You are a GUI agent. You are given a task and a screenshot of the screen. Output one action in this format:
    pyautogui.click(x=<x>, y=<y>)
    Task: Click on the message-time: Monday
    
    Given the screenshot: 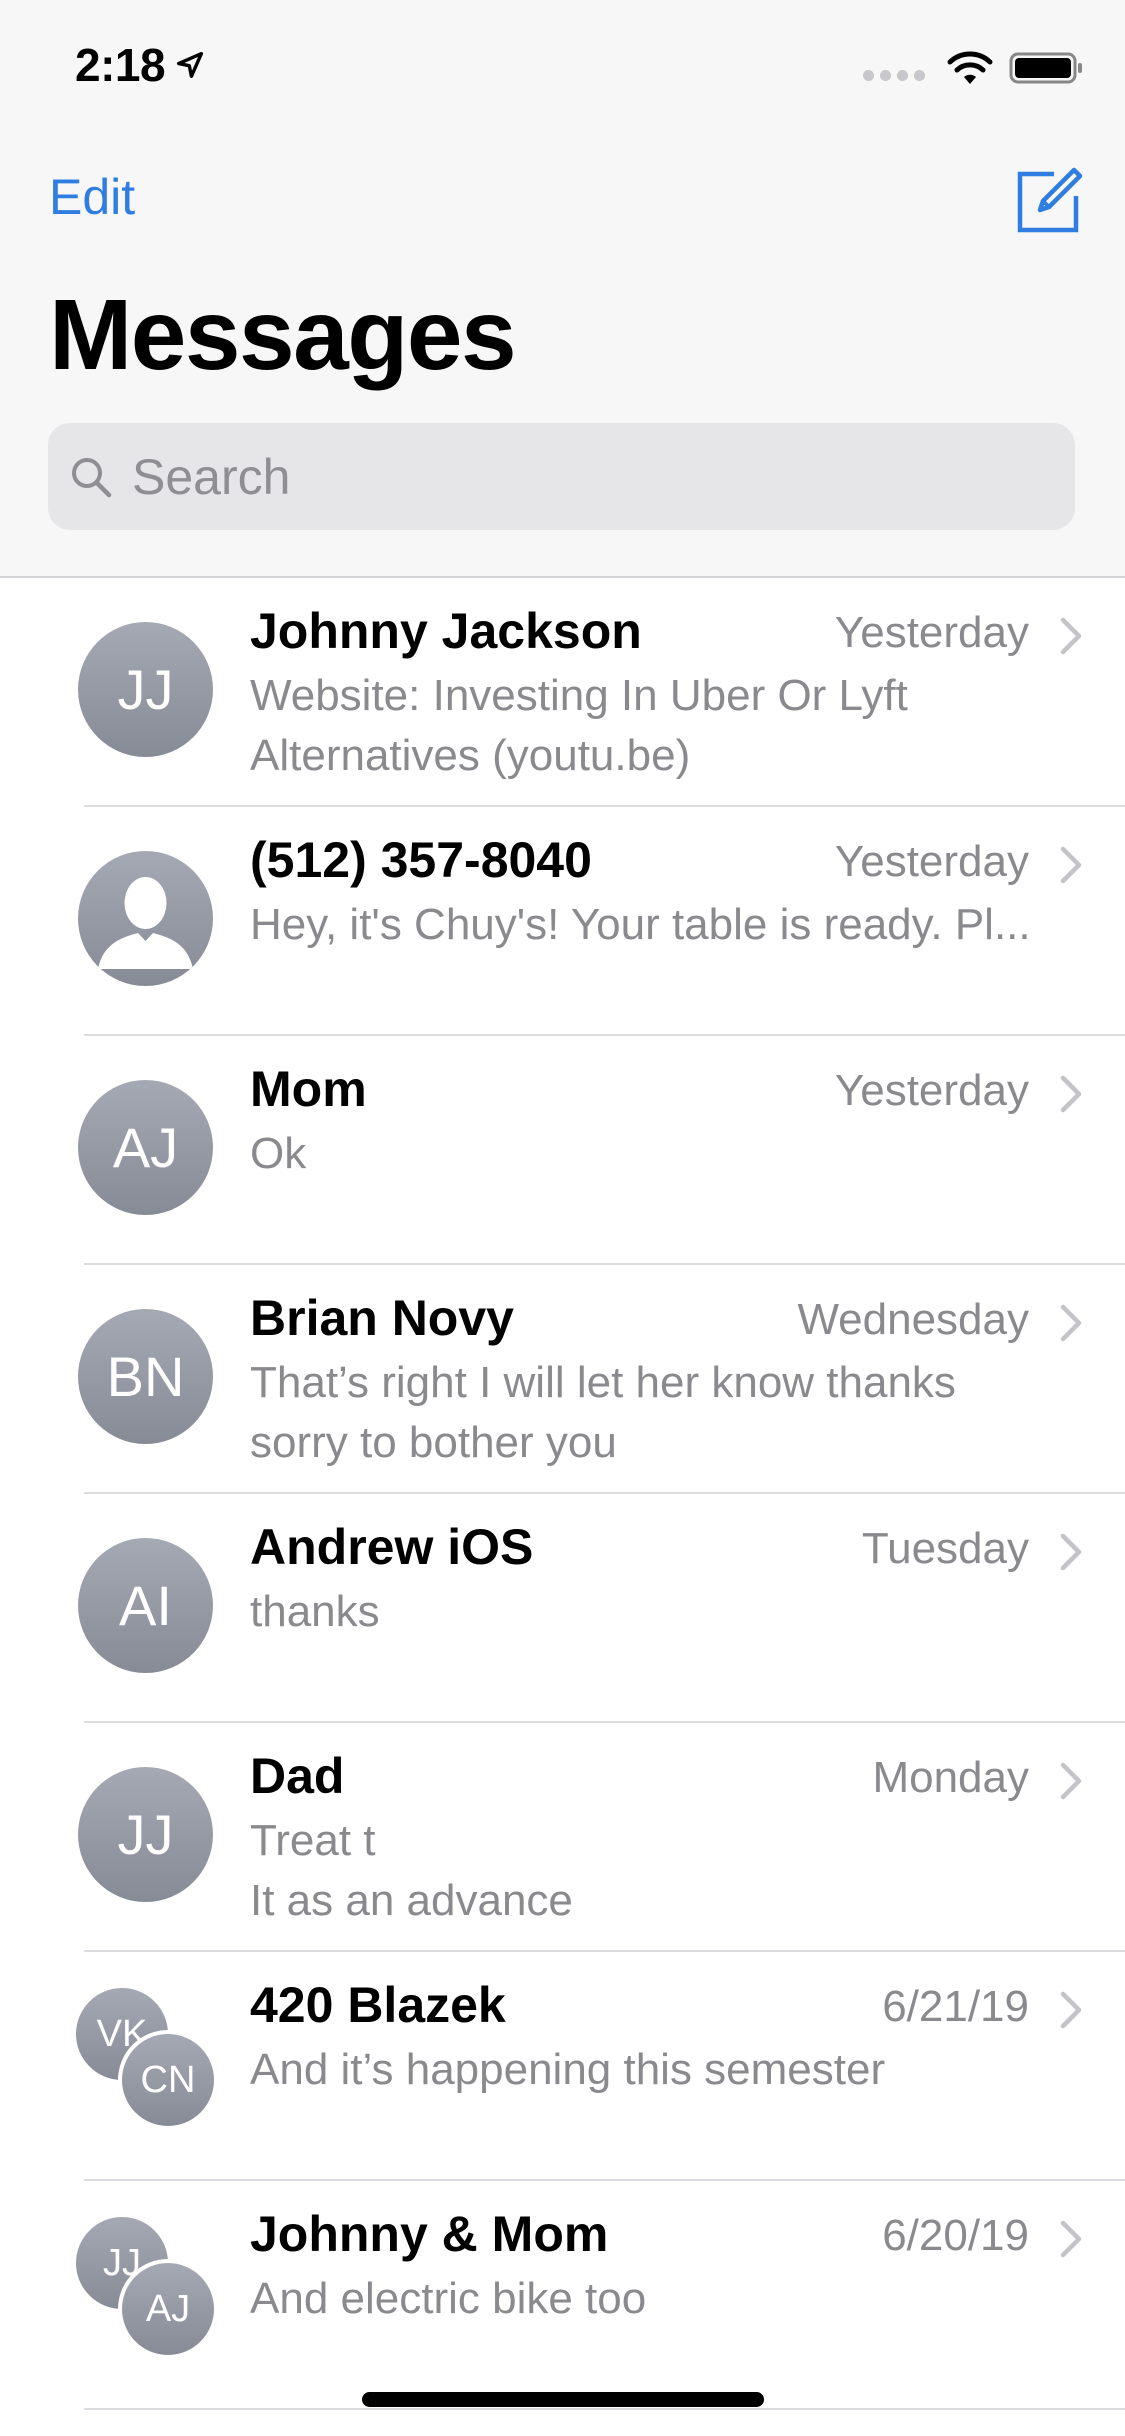 What is the action you would take?
    pyautogui.click(x=950, y=1777)
    